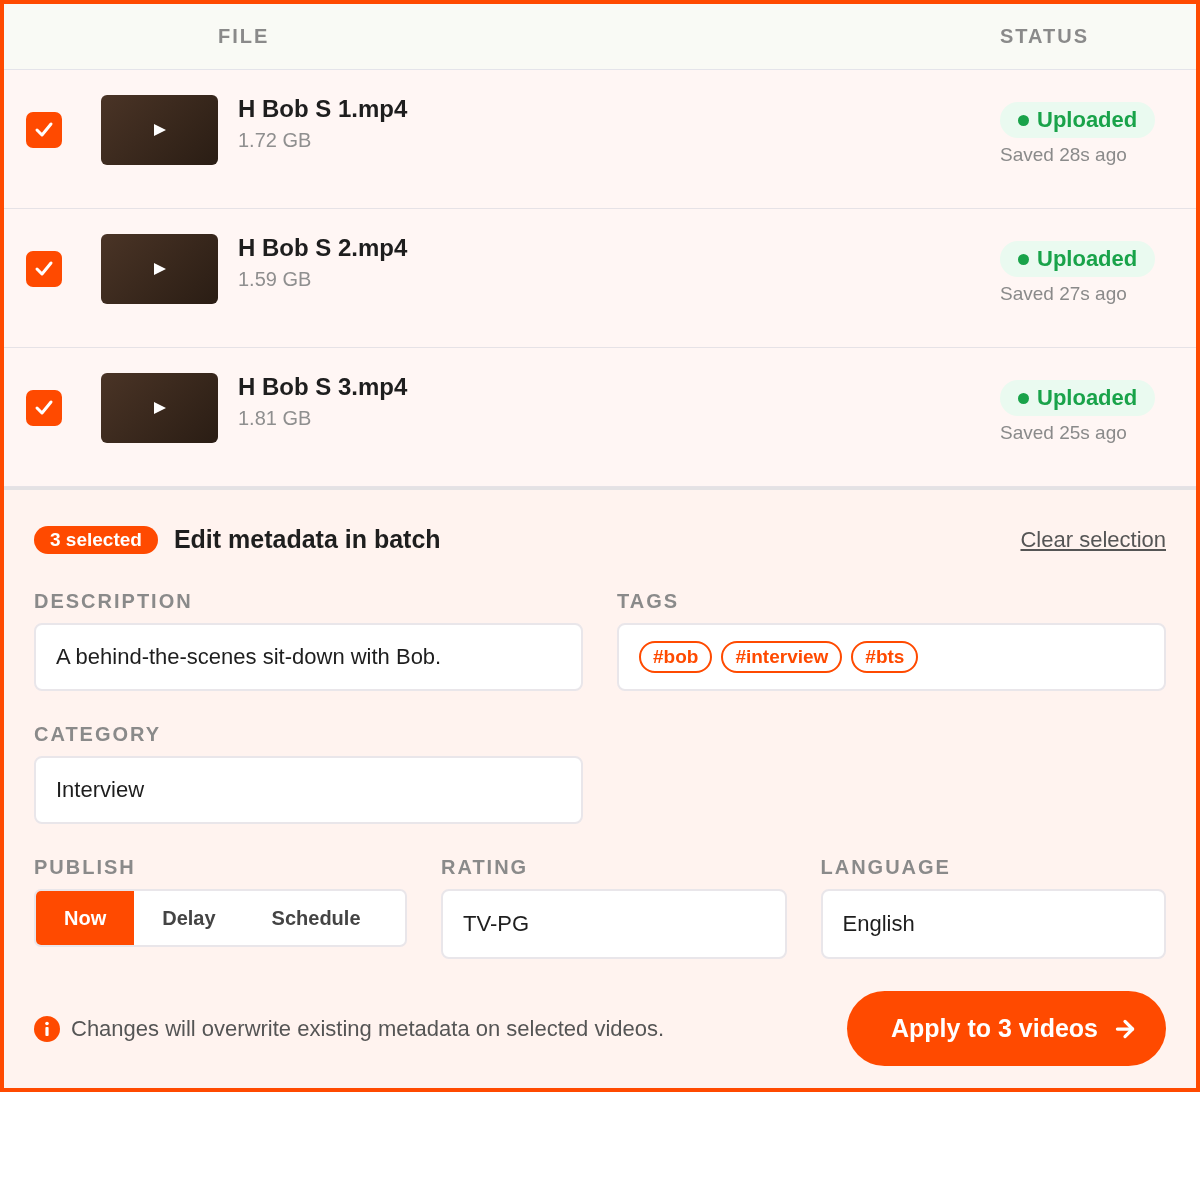 The width and height of the screenshot is (1200, 1200). I want to click on field-label: PUBLISH, so click(85, 867).